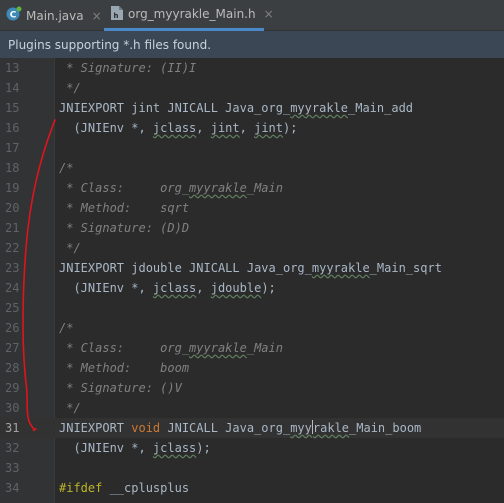 This screenshot has width=504, height=503. What do you see at coordinates (54, 15) in the screenshot?
I see `tab-main-java: C Main.java ×` at bounding box center [54, 15].